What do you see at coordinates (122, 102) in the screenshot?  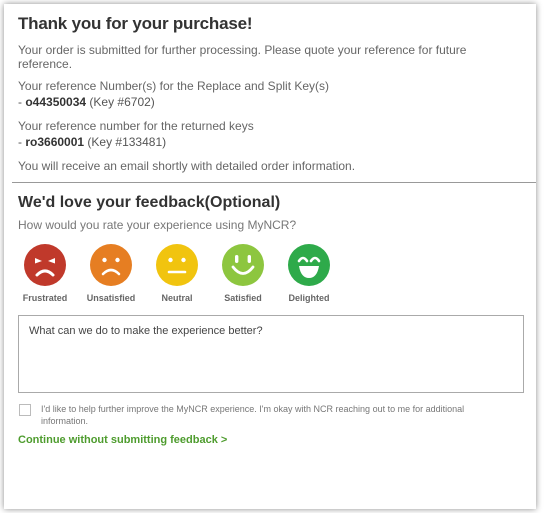 I see `replace-split-key: (Key #6702)` at bounding box center [122, 102].